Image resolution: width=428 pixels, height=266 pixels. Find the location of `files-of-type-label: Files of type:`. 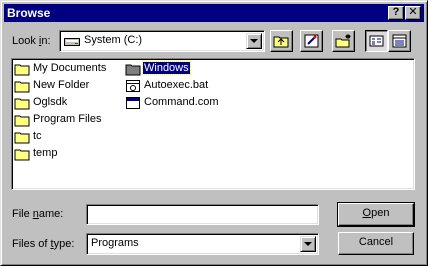

files-of-type-label: Files of type: is located at coordinates (43, 244).